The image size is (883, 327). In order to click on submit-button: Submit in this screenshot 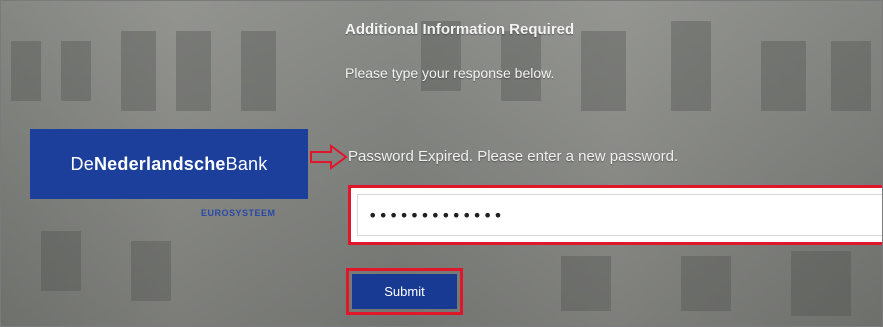, I will do `click(404, 291)`.